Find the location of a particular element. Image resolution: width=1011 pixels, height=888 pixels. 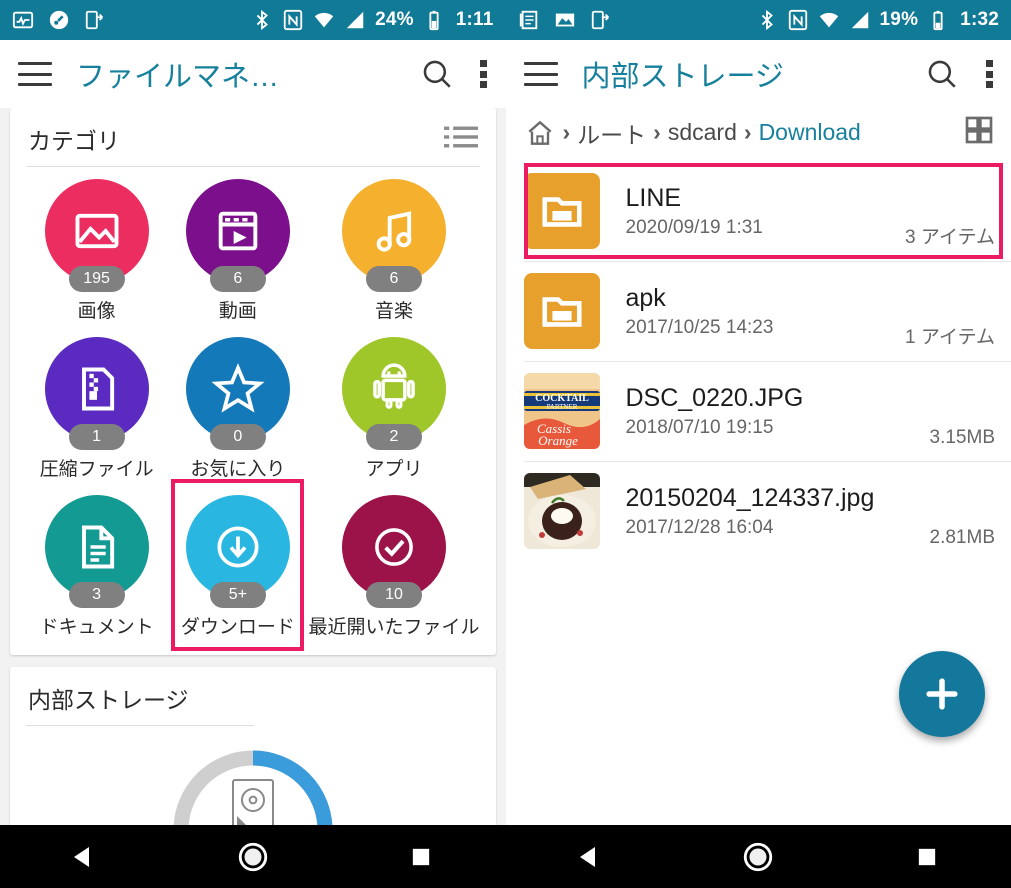

storage-card-title: 内部ストレージ is located at coordinates (108, 700).